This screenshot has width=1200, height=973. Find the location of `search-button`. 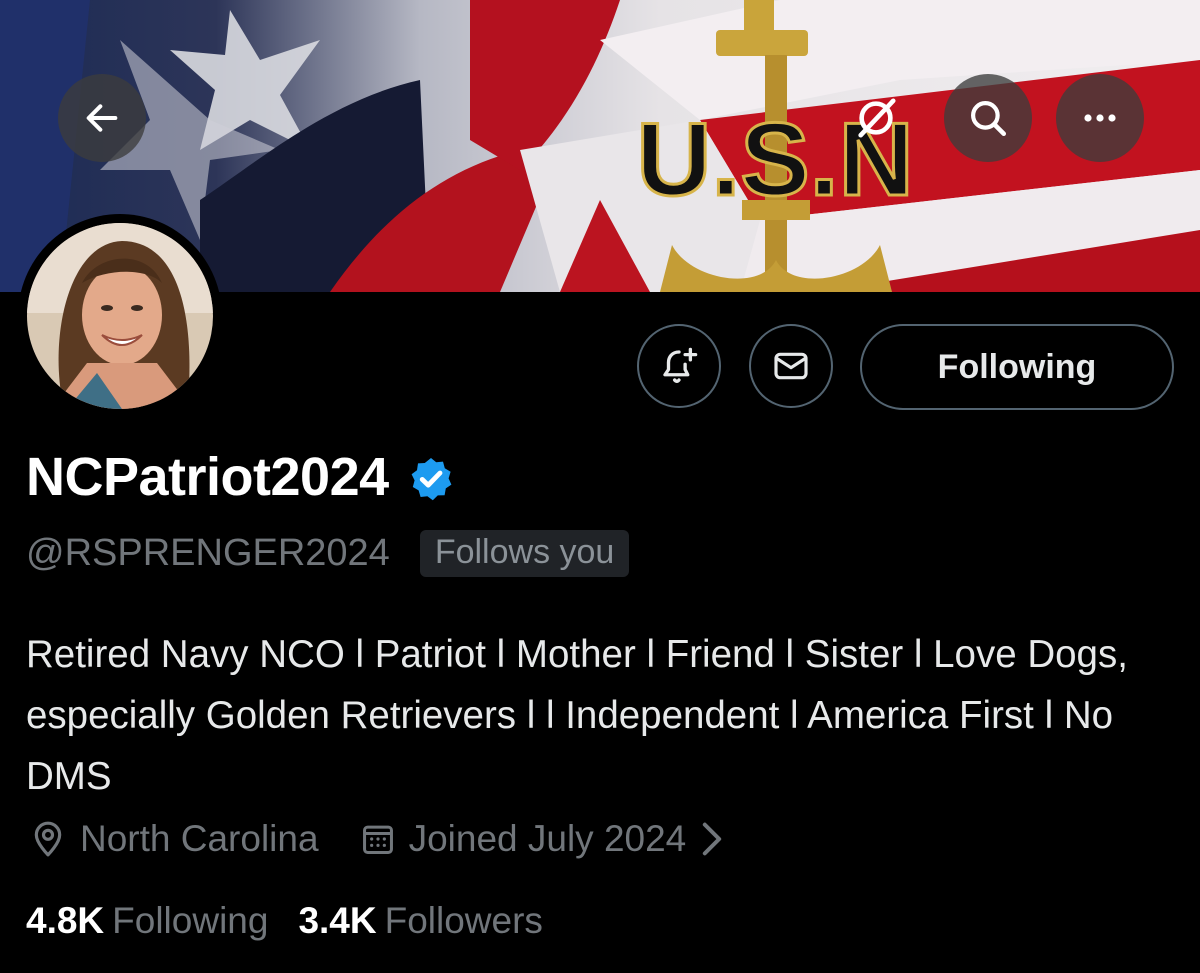

search-button is located at coordinates (988, 118).